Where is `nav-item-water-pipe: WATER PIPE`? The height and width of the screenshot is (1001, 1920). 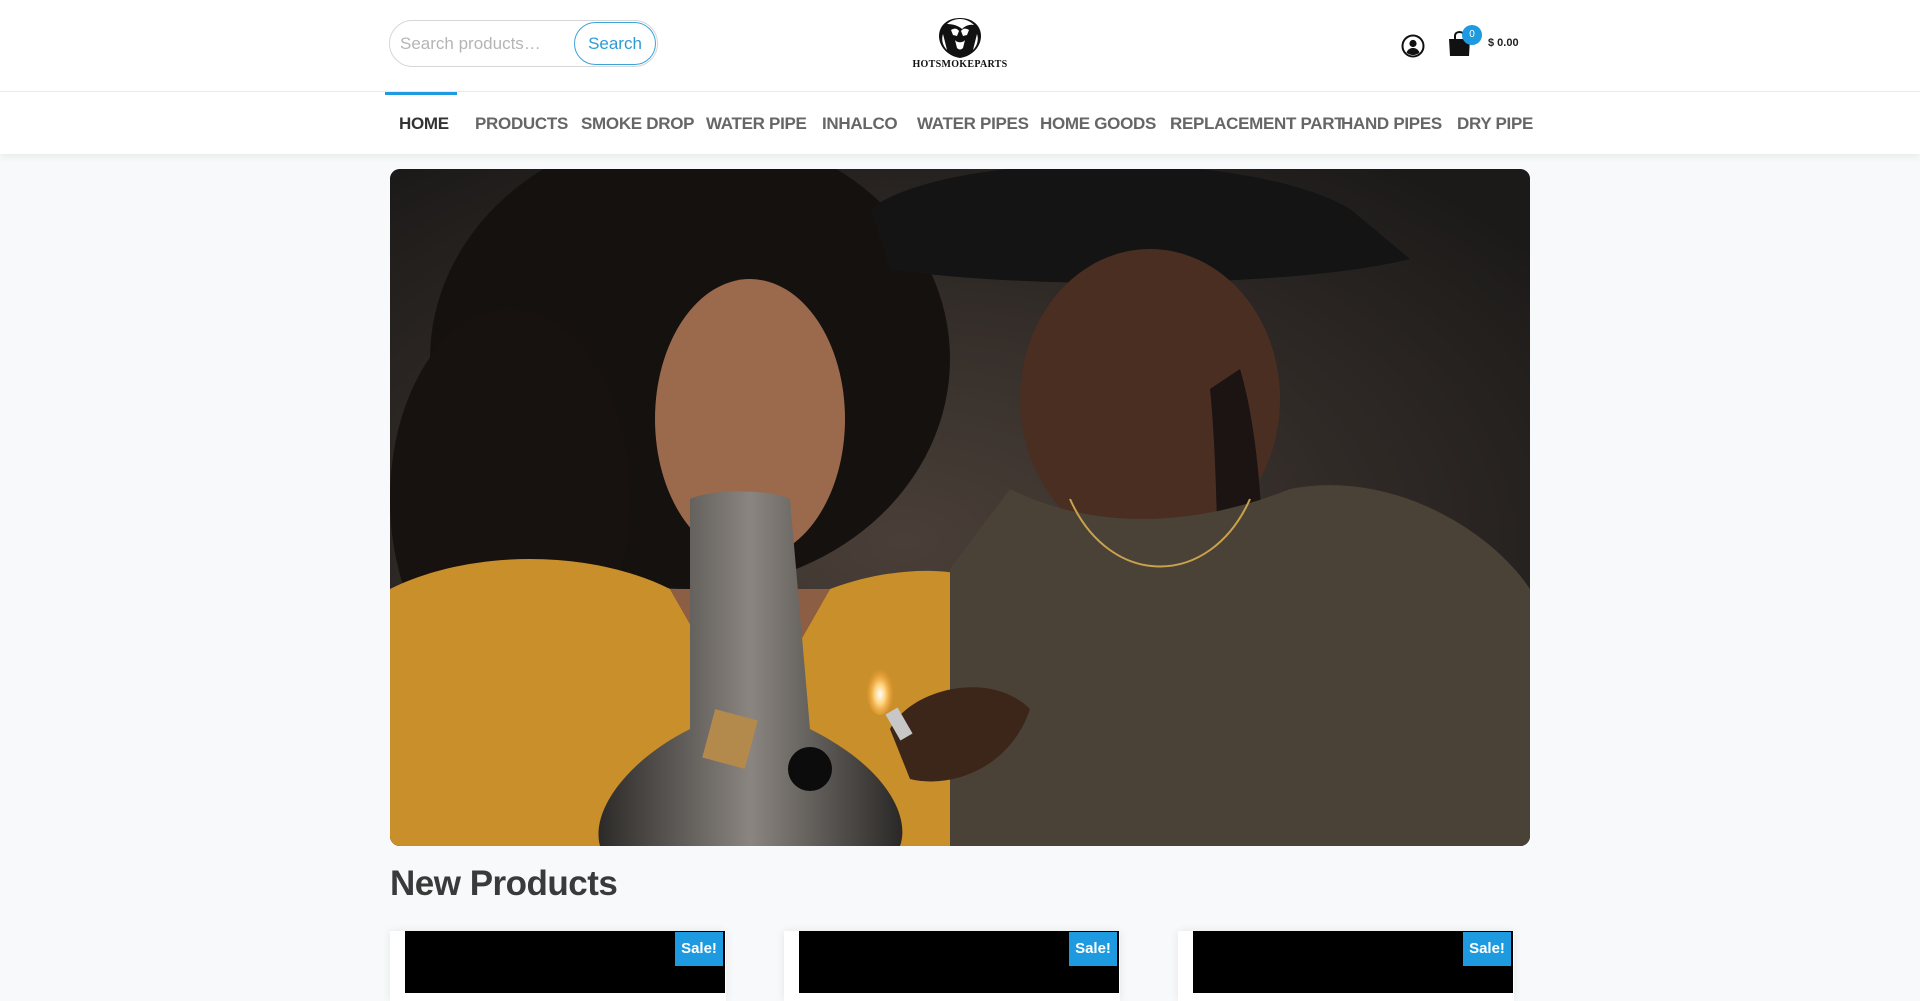
nav-item-water-pipe: WATER PIPE is located at coordinates (756, 124).